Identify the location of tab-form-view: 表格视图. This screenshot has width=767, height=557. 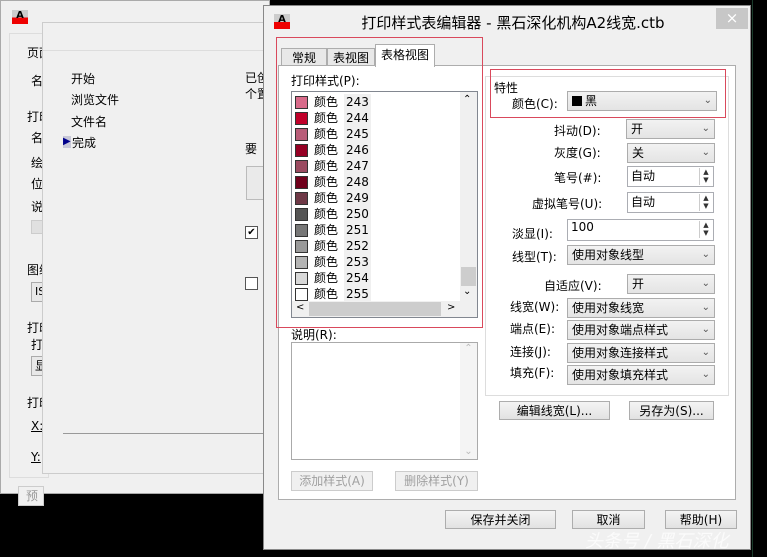
(405, 55).